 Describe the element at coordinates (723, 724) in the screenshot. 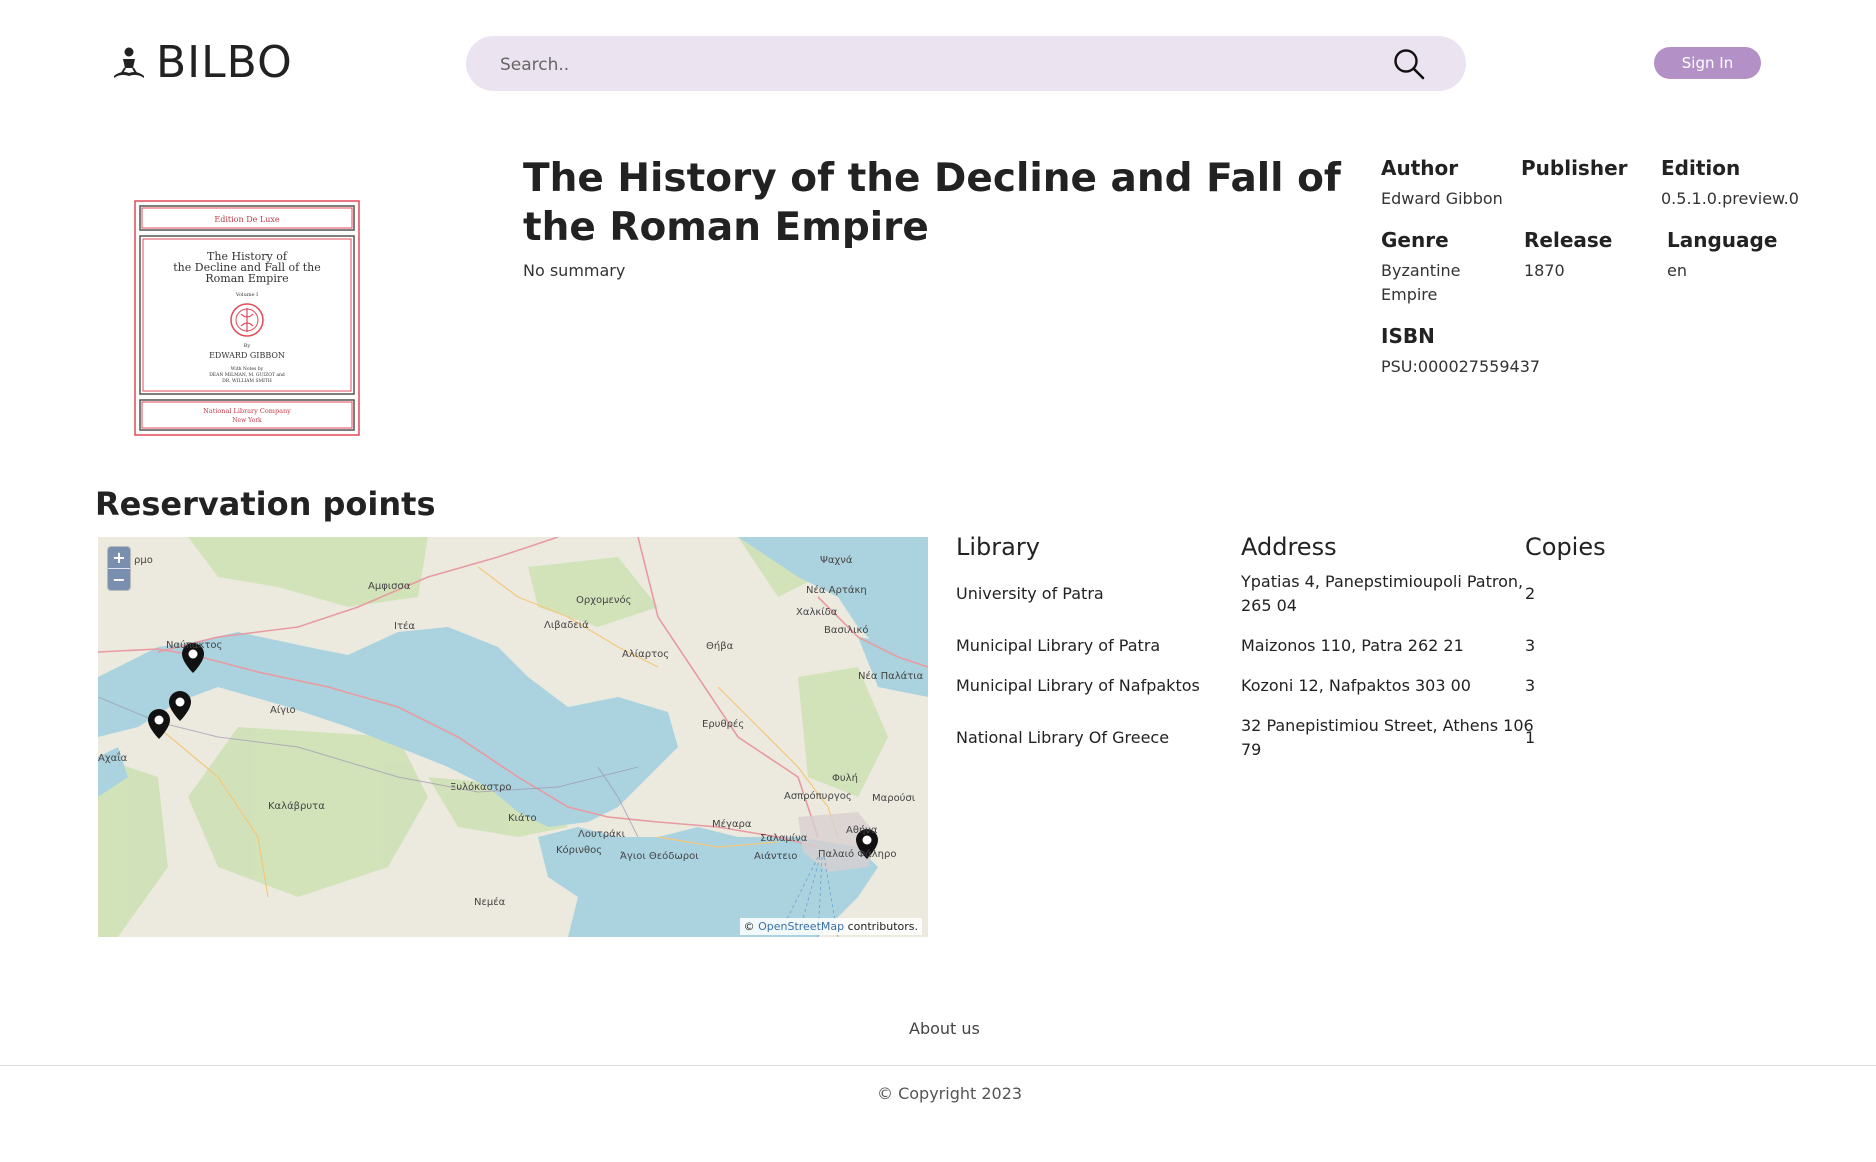

I see `map-place-label: Ερυθρές` at that location.